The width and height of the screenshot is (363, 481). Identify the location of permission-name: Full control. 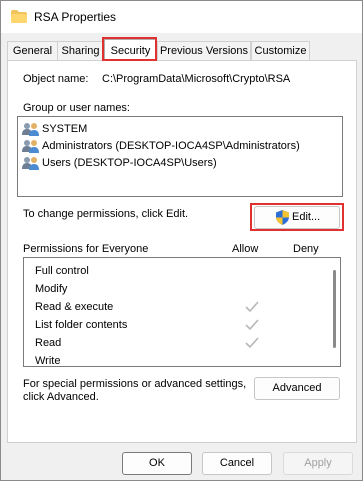
(62, 271).